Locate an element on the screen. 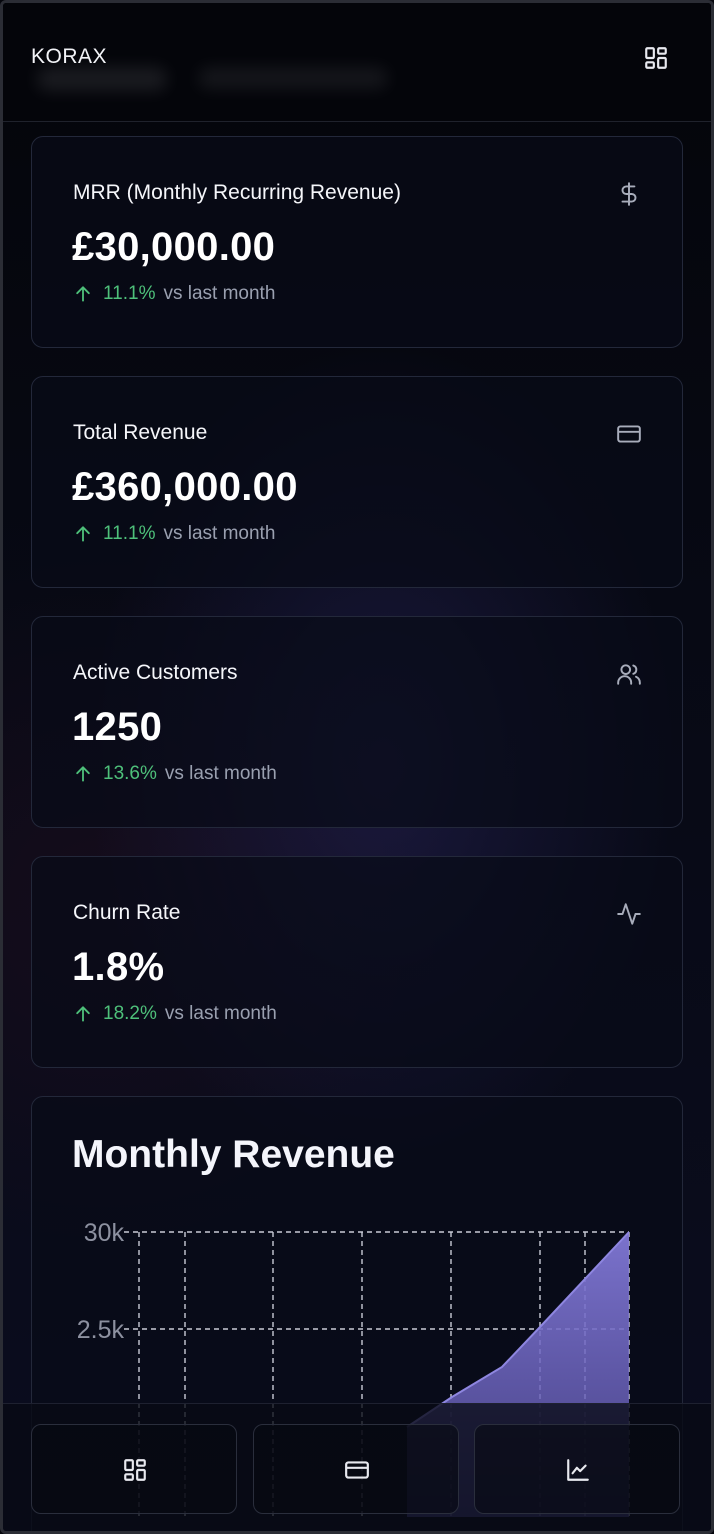 Image resolution: width=714 pixels, height=1534 pixels. y-tick-label: 2.5k is located at coordinates (101, 1330).